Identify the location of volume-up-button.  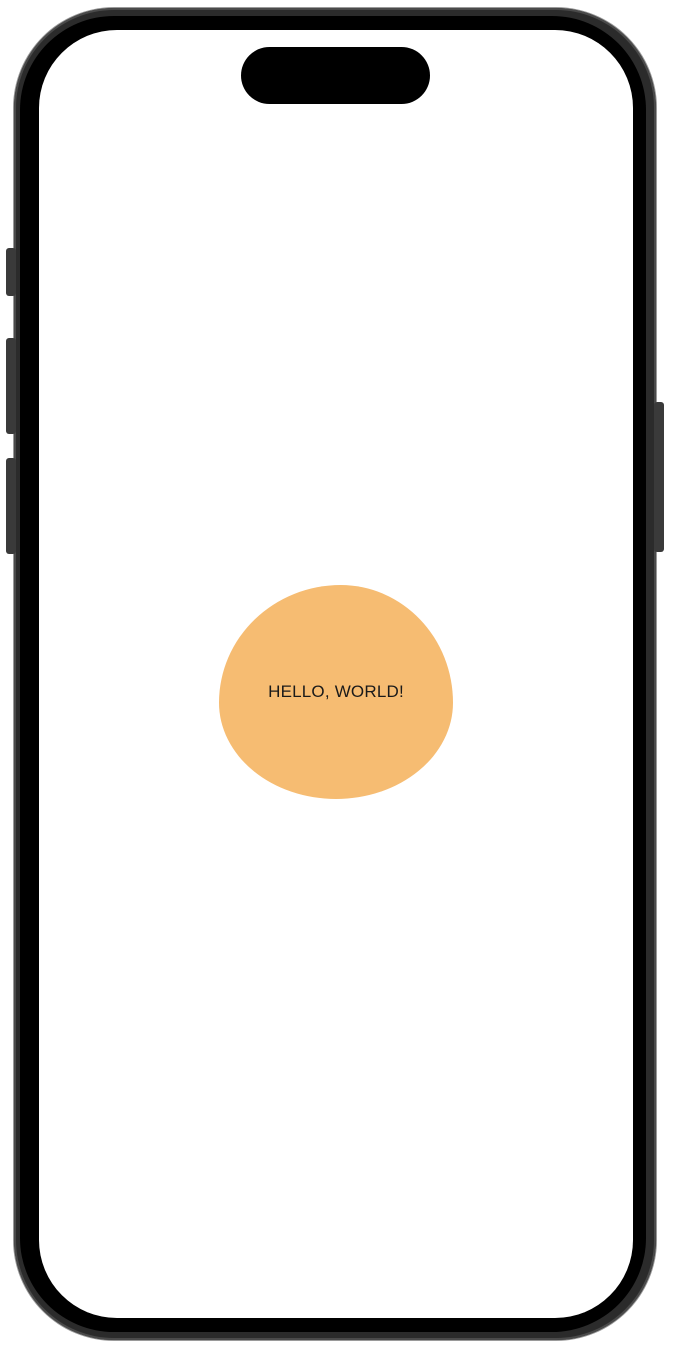
(11, 386).